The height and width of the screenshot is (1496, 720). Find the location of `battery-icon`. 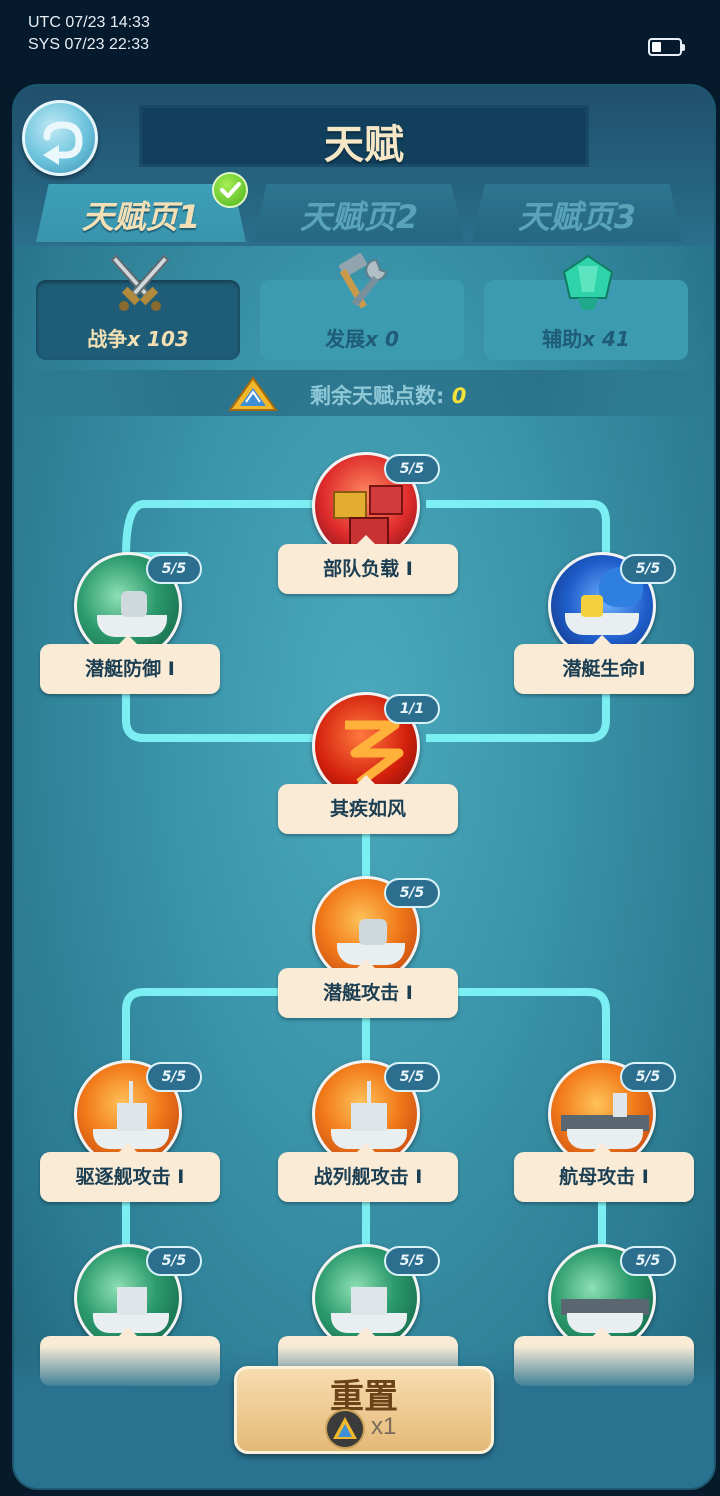

battery-icon is located at coordinates (666, 47).